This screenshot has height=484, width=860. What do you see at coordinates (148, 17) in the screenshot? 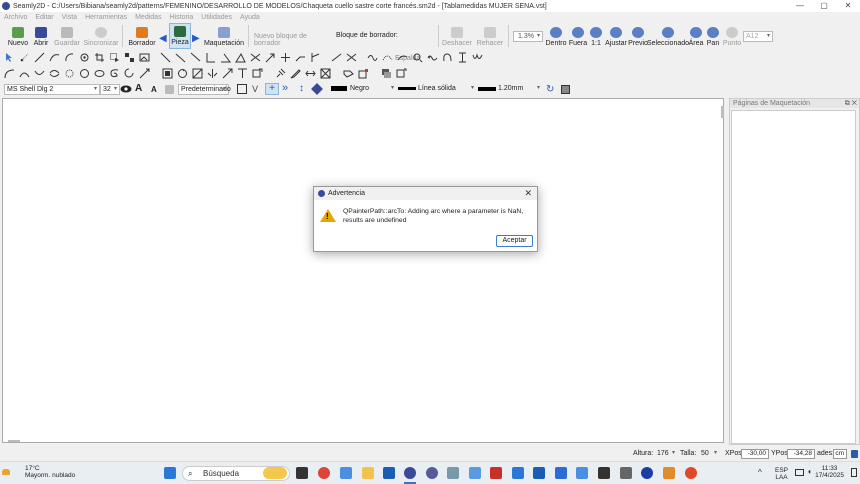
I see `menu-medidas: Medidas` at bounding box center [148, 17].